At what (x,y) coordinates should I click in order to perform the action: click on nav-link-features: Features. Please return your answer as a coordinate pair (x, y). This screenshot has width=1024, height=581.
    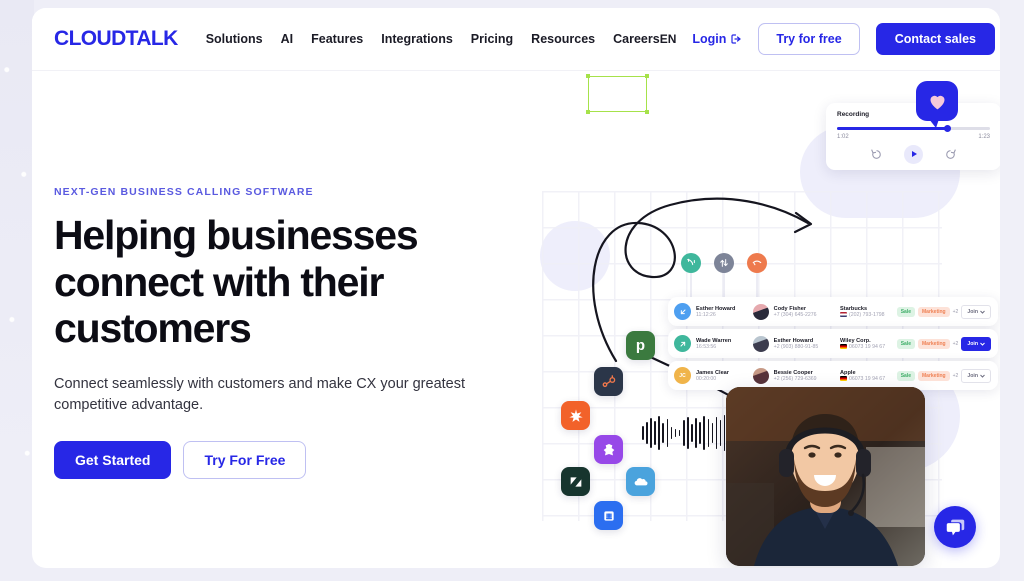
    Looking at the image, I should click on (337, 39).